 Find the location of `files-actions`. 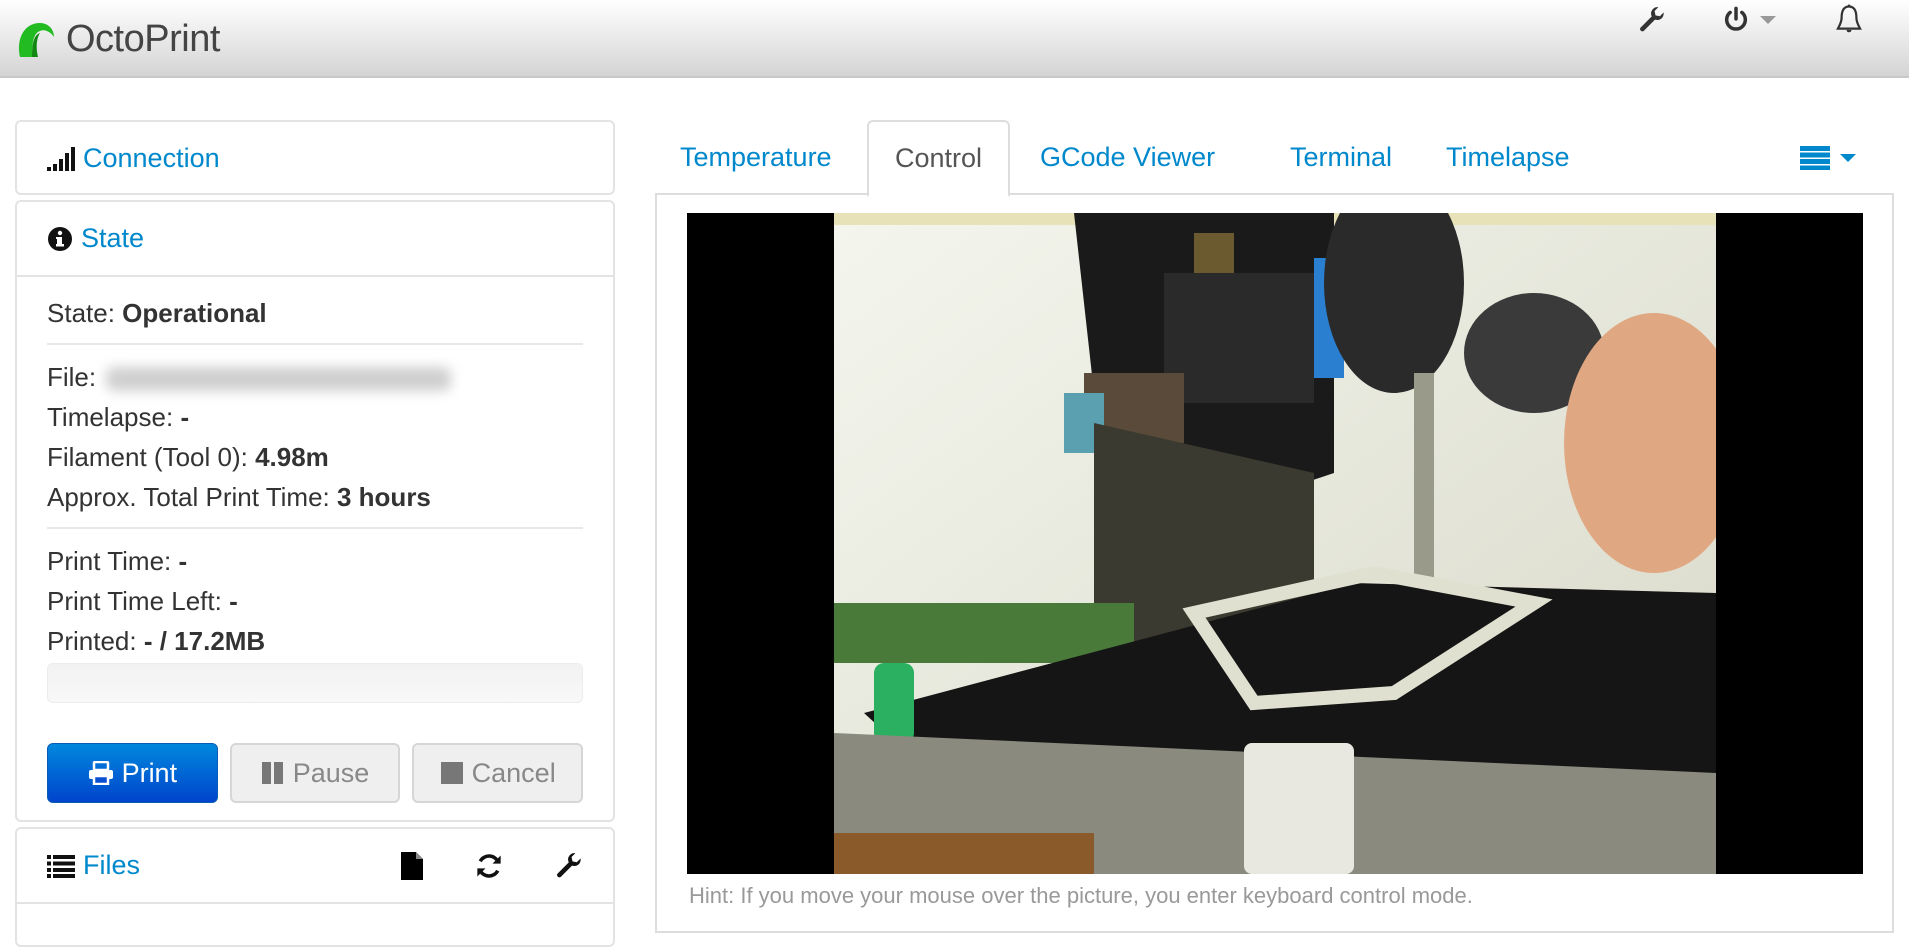

files-actions is located at coordinates (492, 865).